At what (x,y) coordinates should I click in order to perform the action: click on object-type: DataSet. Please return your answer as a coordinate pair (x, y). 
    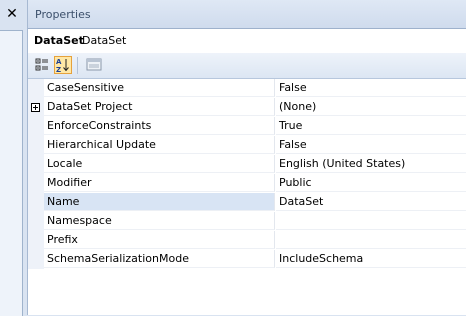
    Looking at the image, I should click on (104, 40).